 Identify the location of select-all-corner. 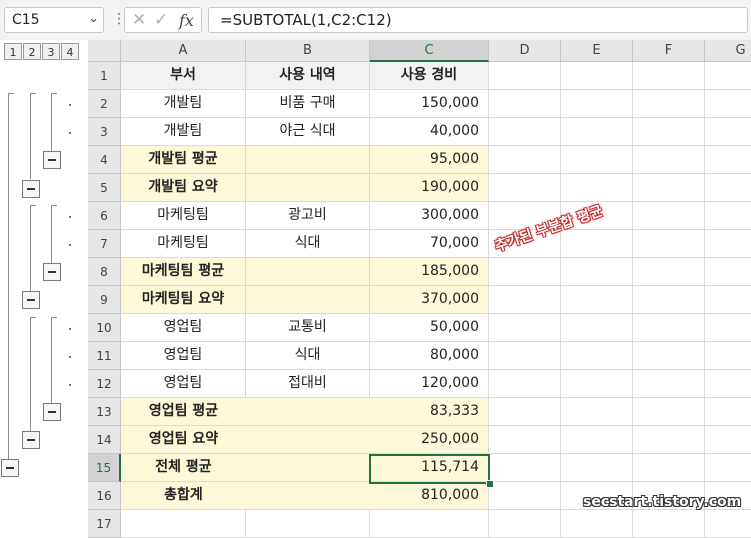
(104, 51).